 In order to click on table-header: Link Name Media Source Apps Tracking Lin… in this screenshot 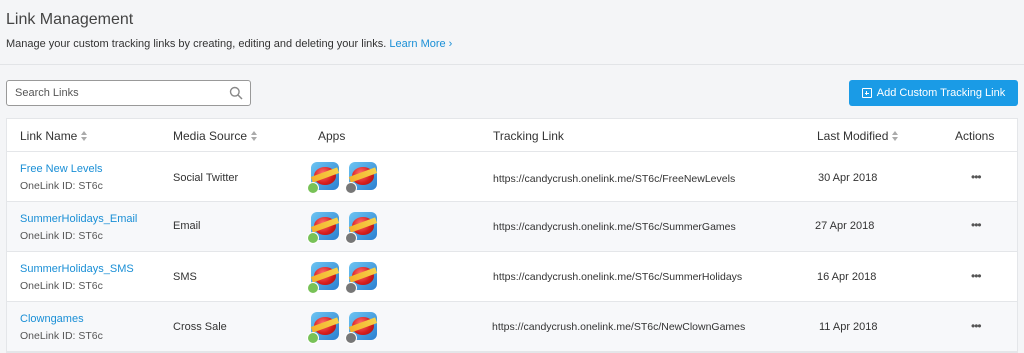, I will do `click(512, 135)`.